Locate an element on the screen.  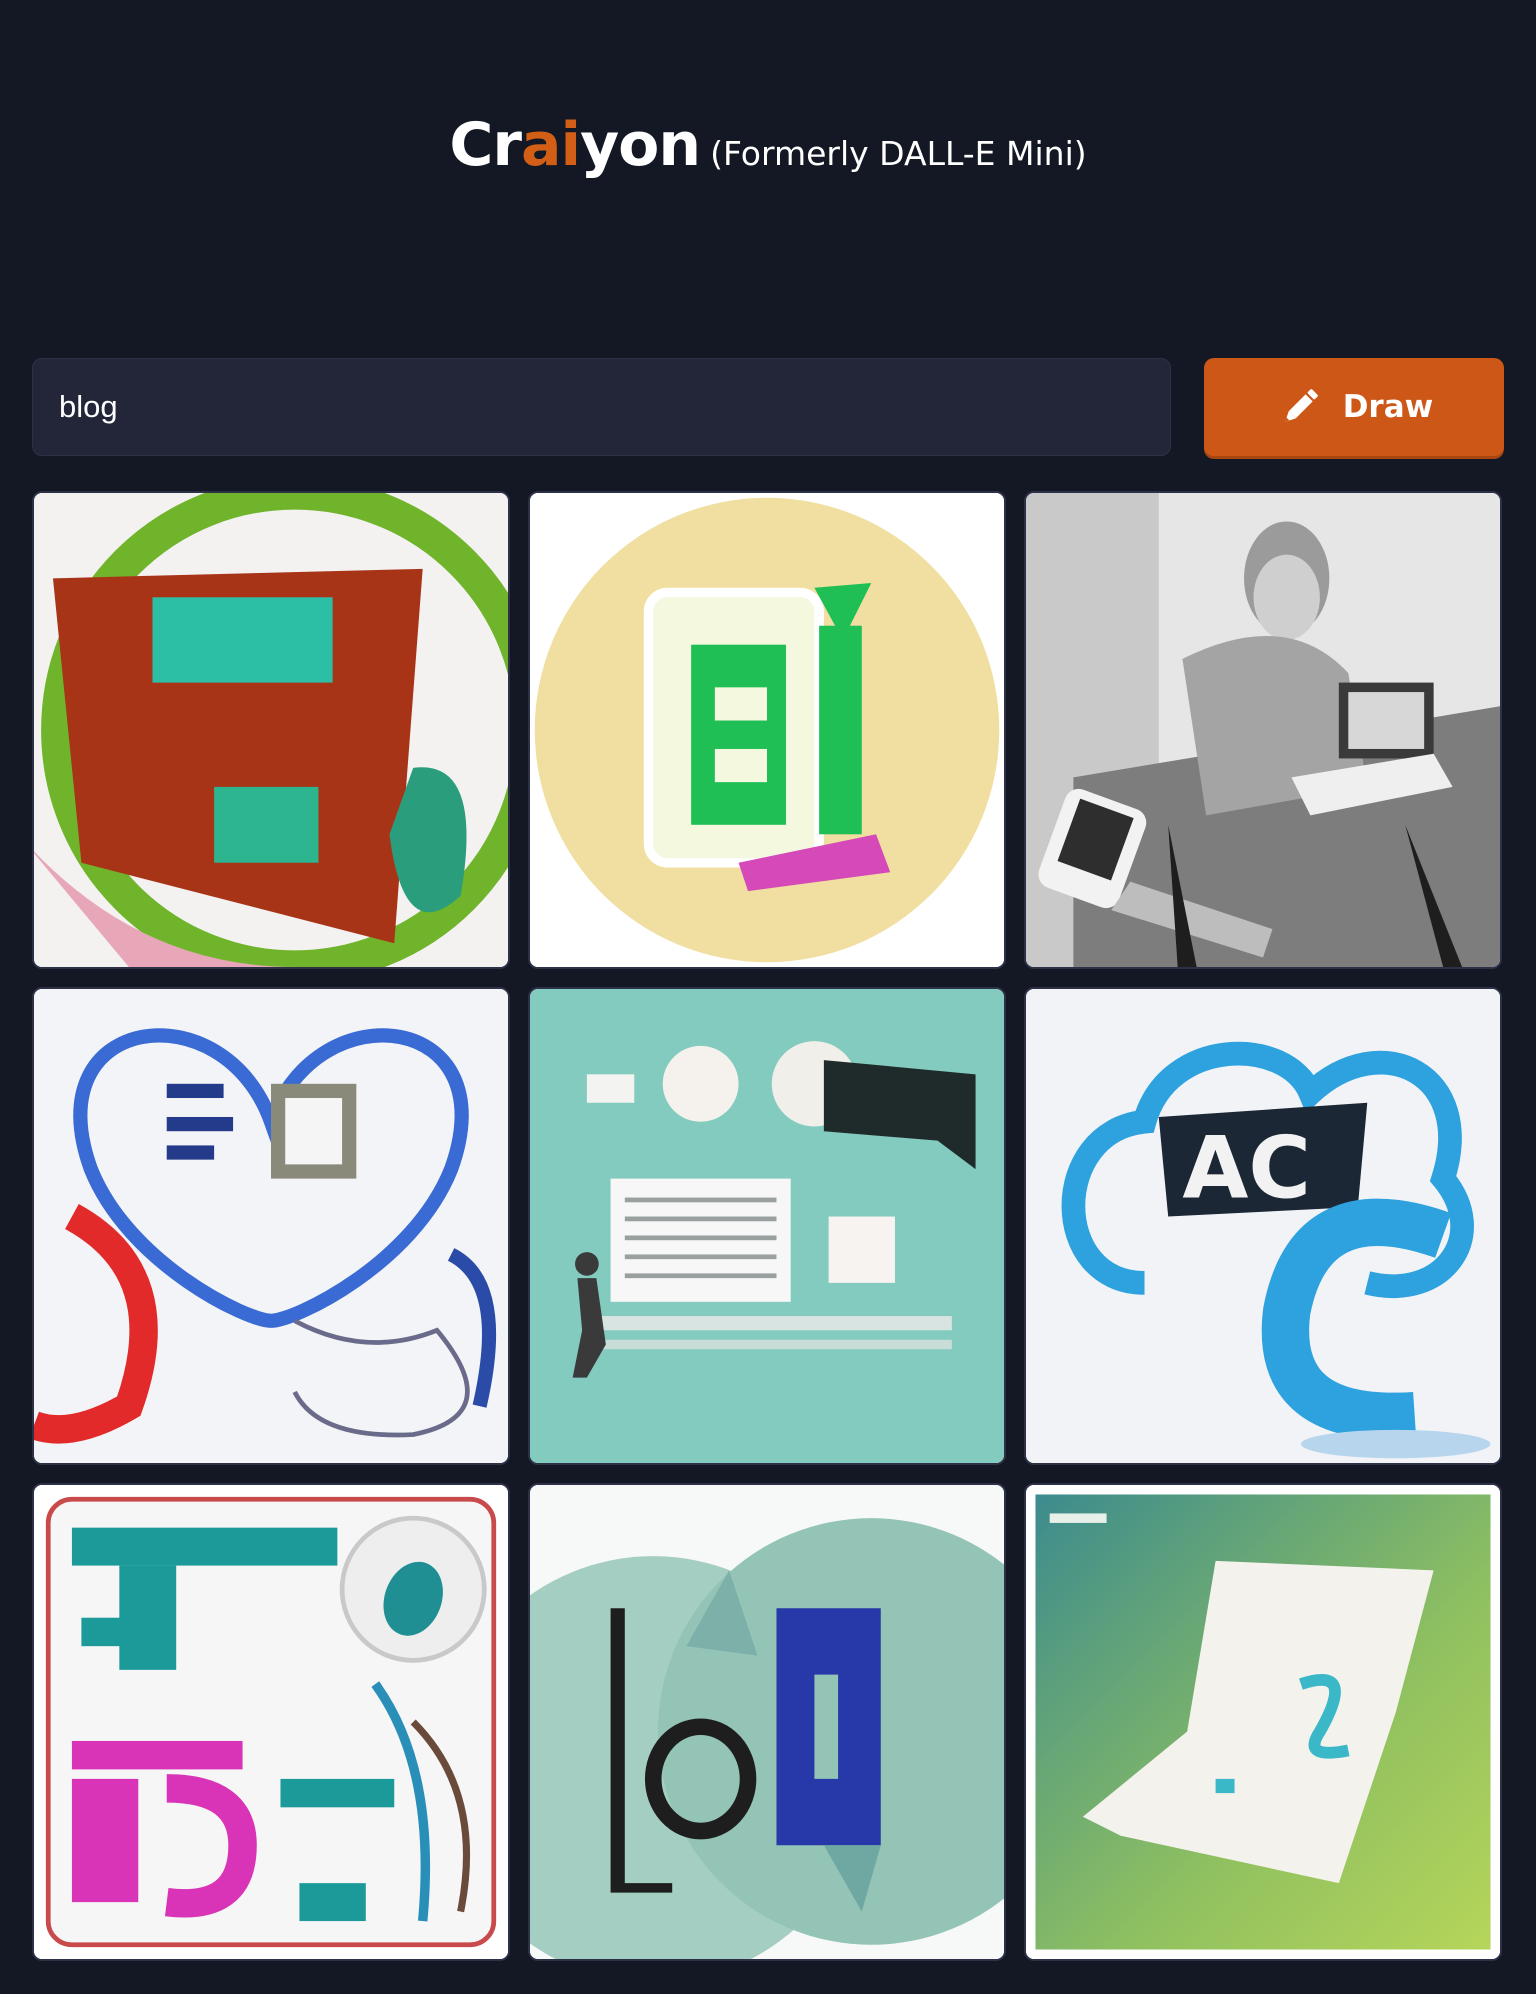
craiyon-logo: Craiyon is located at coordinates (575, 145).